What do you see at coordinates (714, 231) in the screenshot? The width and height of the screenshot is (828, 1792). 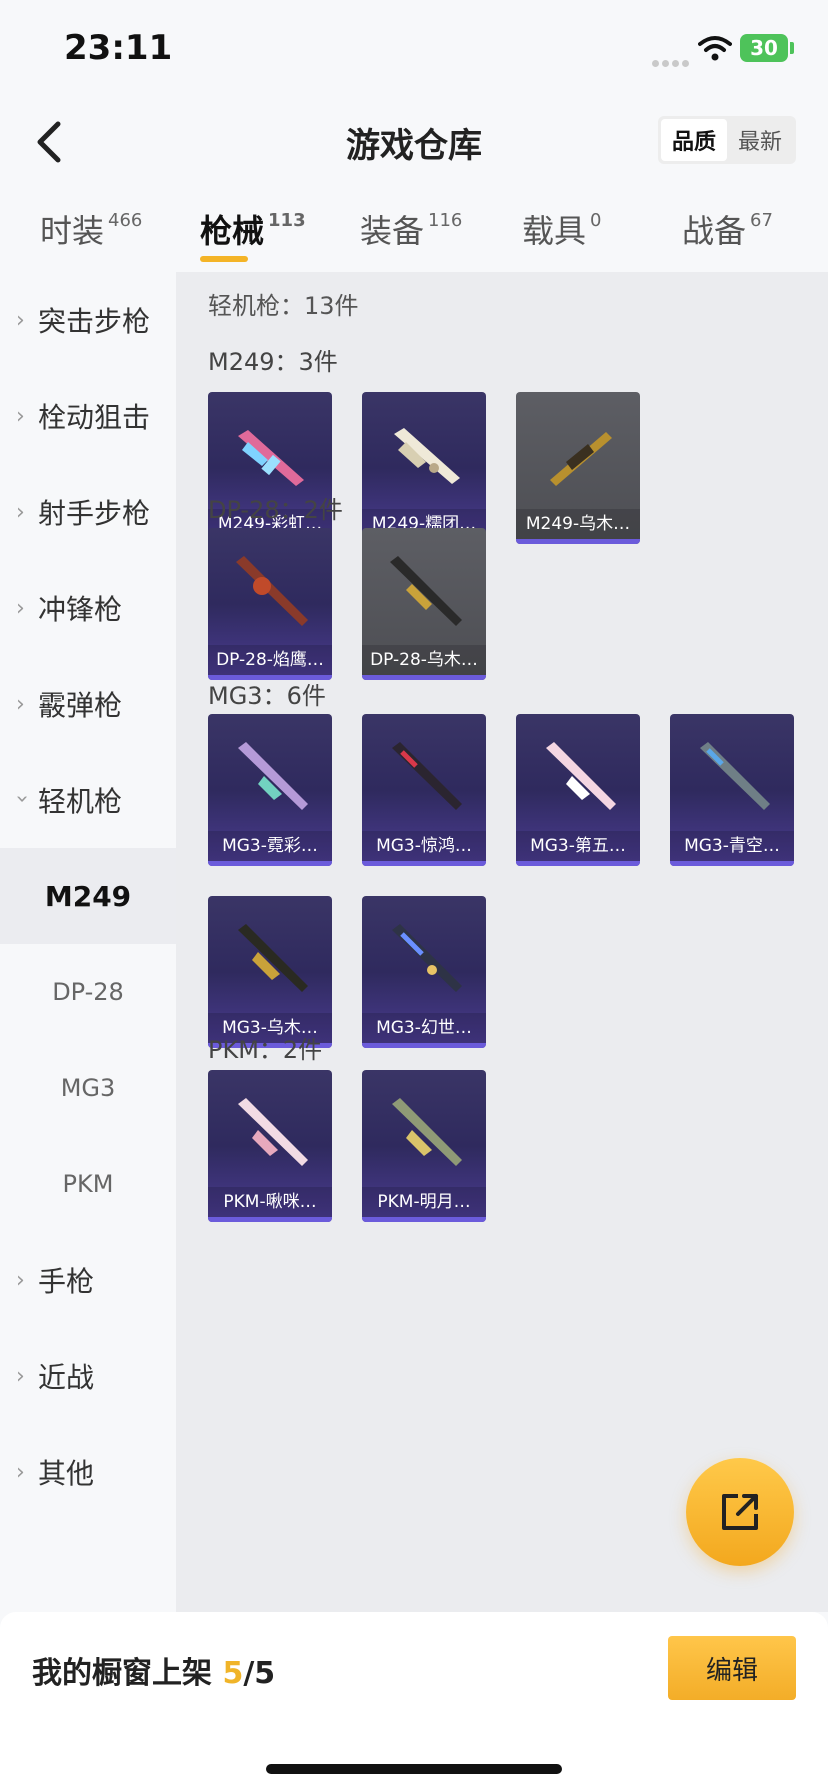 I see `tab-label: 战备` at bounding box center [714, 231].